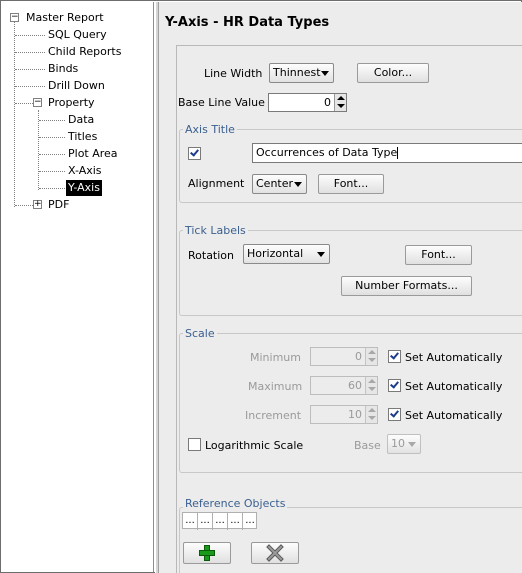  What do you see at coordinates (254, 445) in the screenshot?
I see `logarithmic-scale-label: Logarithmic Scale` at bounding box center [254, 445].